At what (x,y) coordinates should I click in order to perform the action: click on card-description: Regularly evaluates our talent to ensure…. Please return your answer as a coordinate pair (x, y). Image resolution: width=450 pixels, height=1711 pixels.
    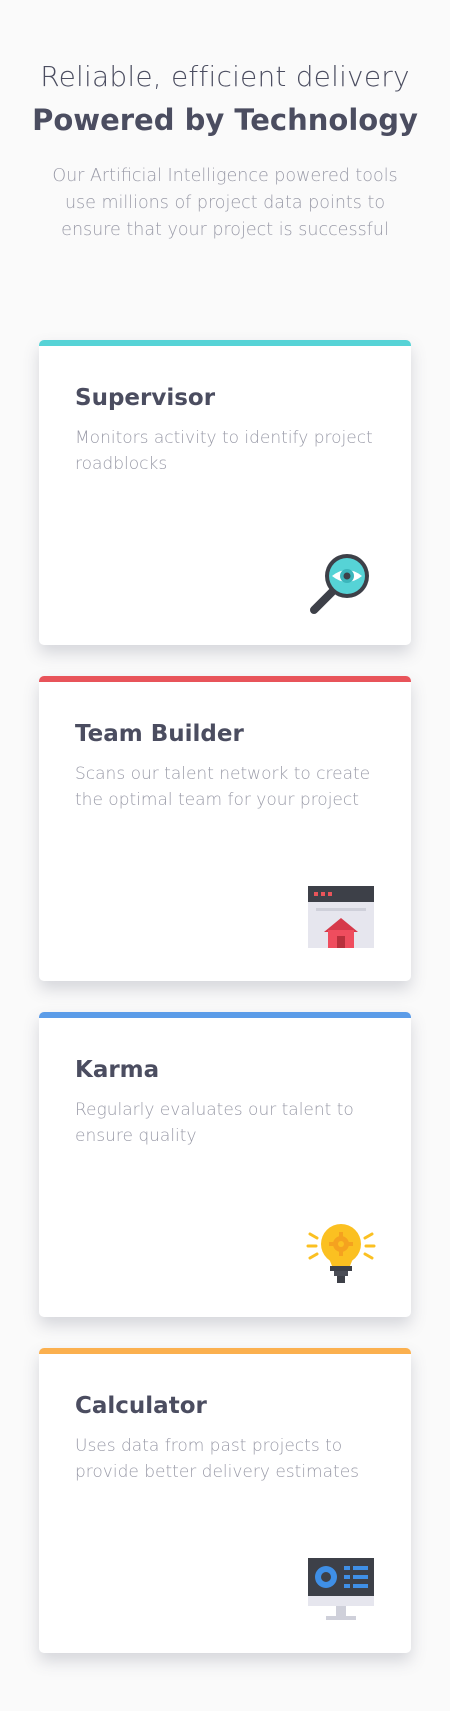
    Looking at the image, I should click on (214, 1123).